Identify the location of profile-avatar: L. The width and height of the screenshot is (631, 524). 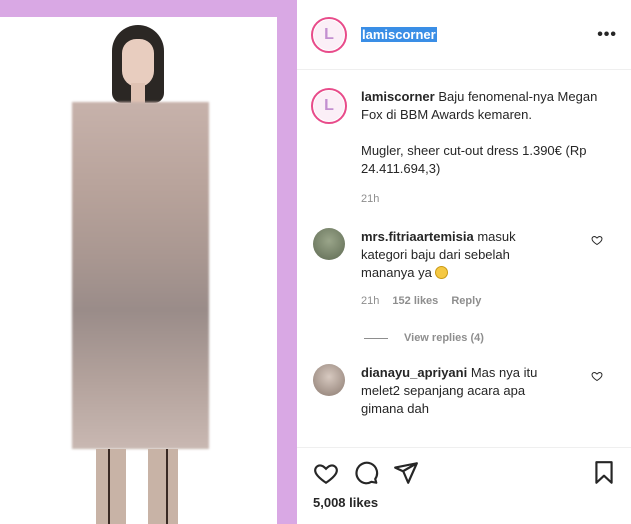
(329, 34).